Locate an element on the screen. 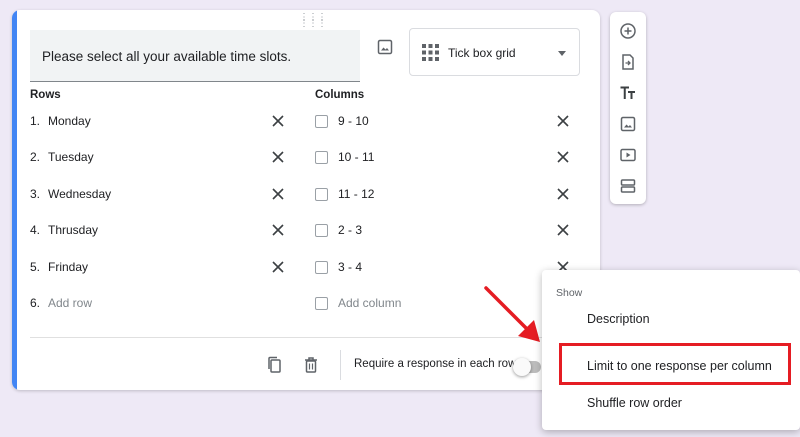 The height and width of the screenshot is (437, 800). question-type-label: Tick box grid is located at coordinates (482, 53).